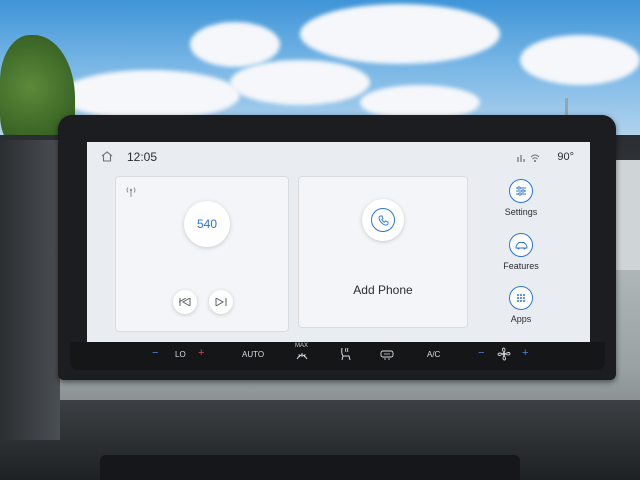 The height and width of the screenshot is (480, 640). I want to click on outside-temperature: 90°, so click(565, 157).